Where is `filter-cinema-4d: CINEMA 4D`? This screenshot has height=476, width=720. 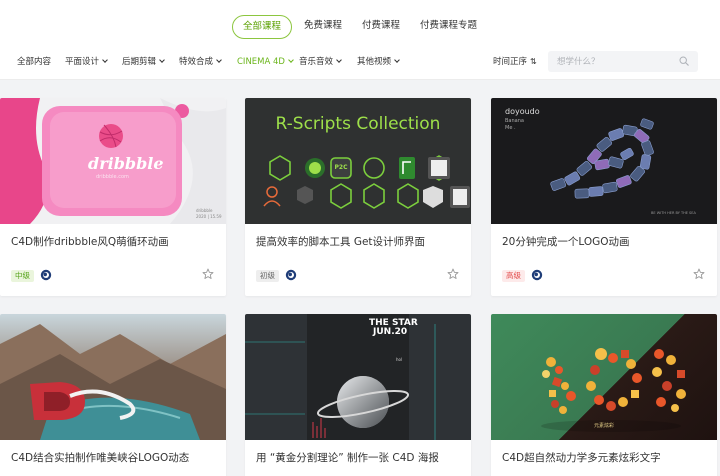
filter-cinema-4d: CINEMA 4D is located at coordinates (265, 62).